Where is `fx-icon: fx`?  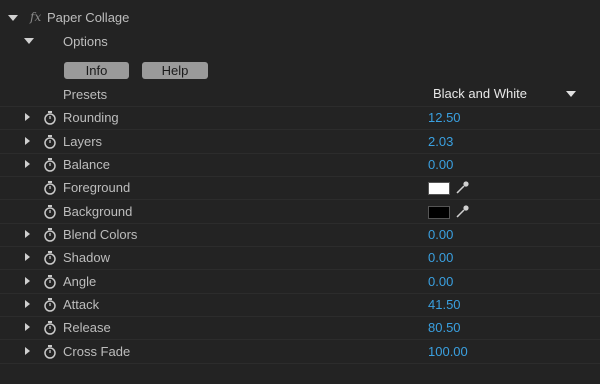
fx-icon: fx is located at coordinates (35, 17).